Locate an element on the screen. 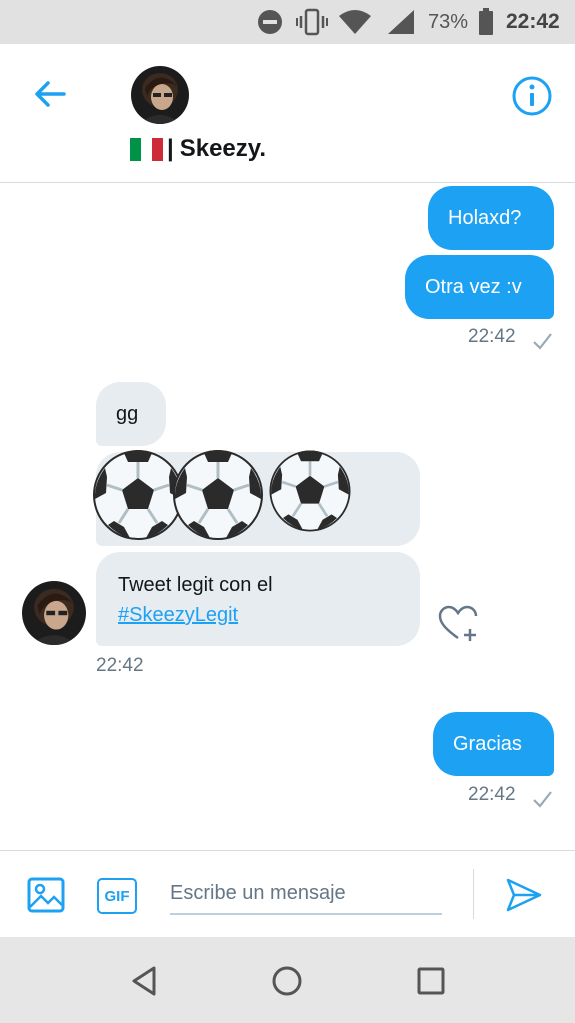 The width and height of the screenshot is (575, 1023). back-arrow-icon is located at coordinates (50, 94).